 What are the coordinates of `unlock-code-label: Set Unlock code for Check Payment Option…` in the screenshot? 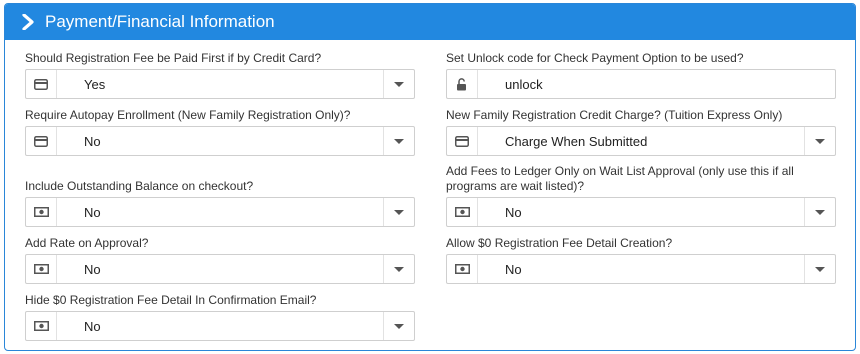 It's located at (595, 58).